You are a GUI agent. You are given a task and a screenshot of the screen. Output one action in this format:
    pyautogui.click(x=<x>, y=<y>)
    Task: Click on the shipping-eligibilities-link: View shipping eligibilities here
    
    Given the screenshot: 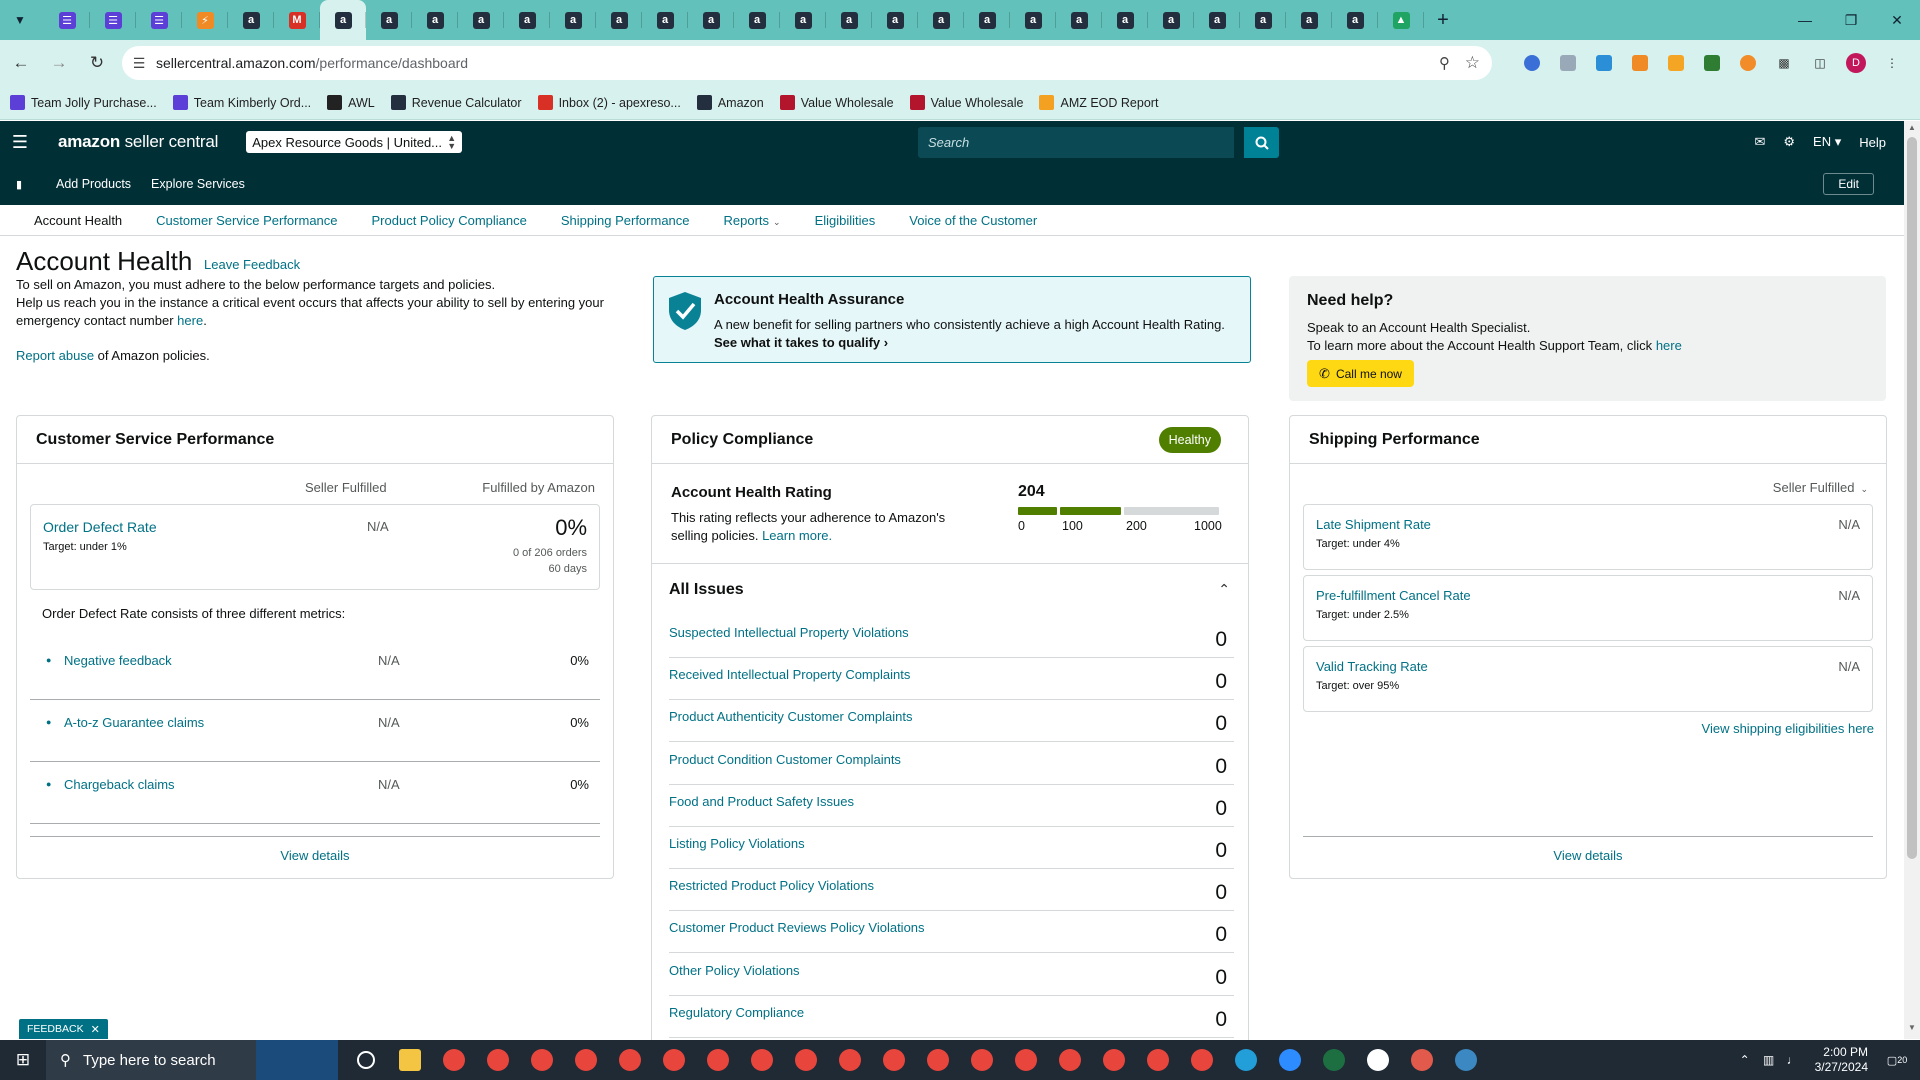 What is the action you would take?
    pyautogui.click(x=1788, y=728)
    